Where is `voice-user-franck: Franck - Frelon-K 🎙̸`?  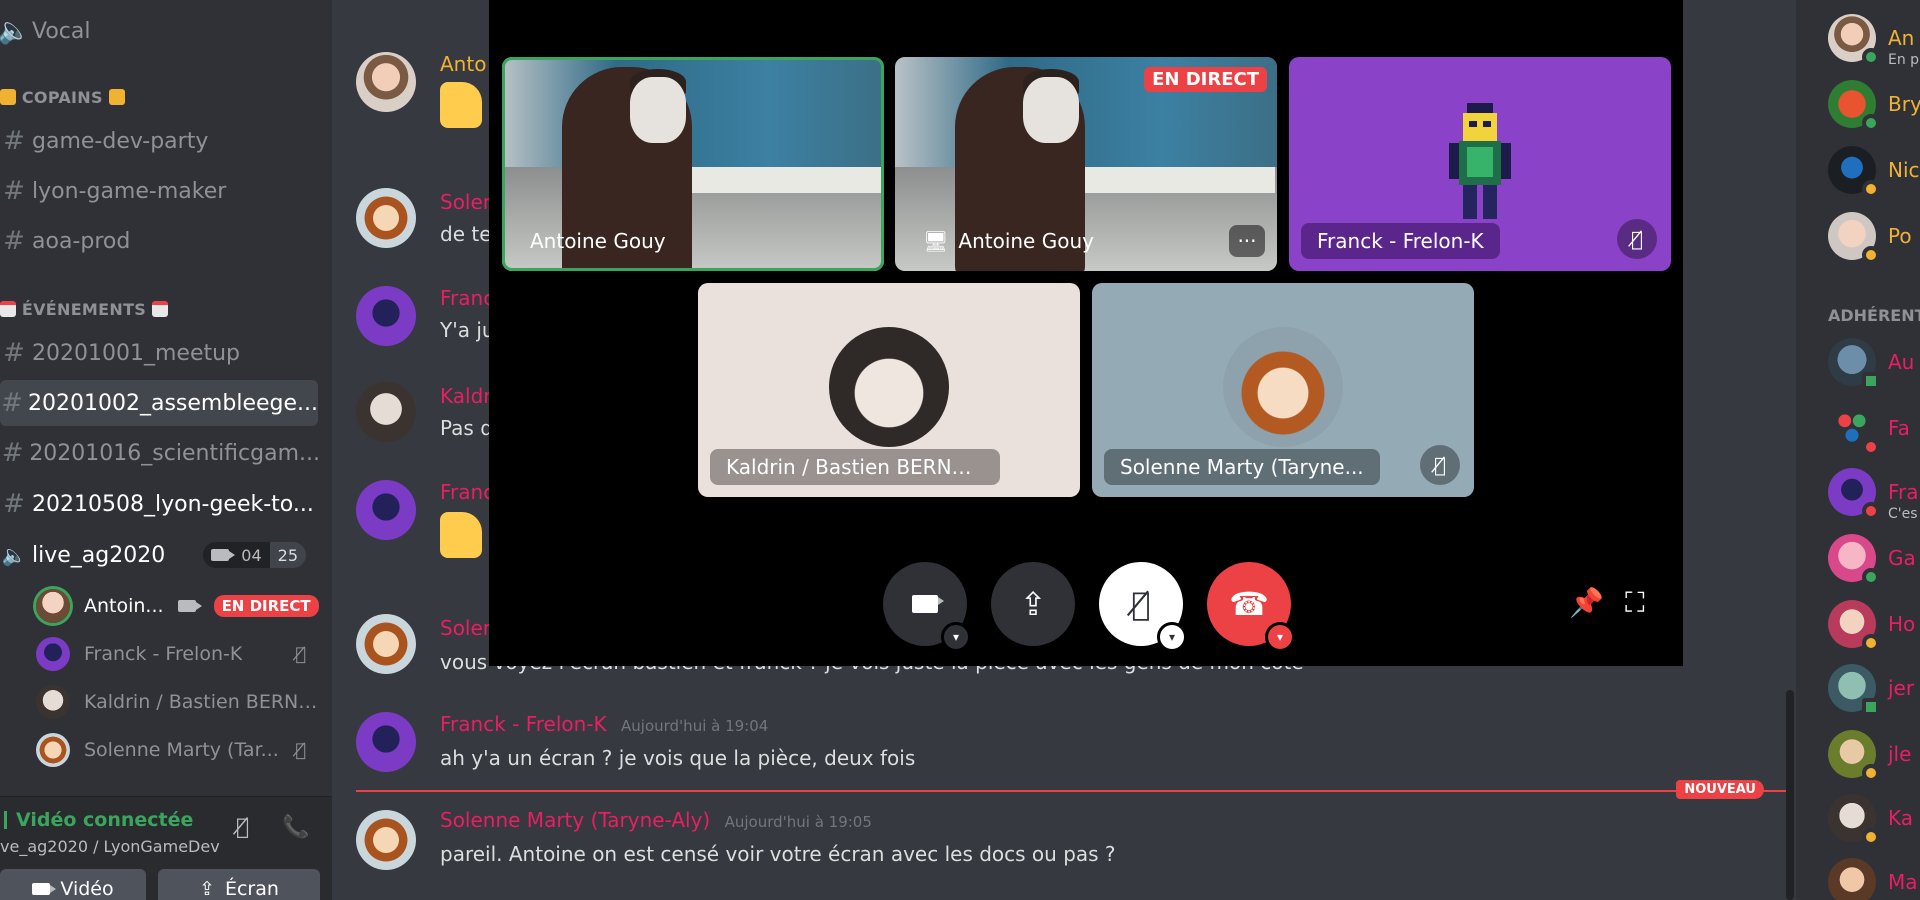 voice-user-franck: Franck - Frelon-K 🎙̸ is located at coordinates (178, 654).